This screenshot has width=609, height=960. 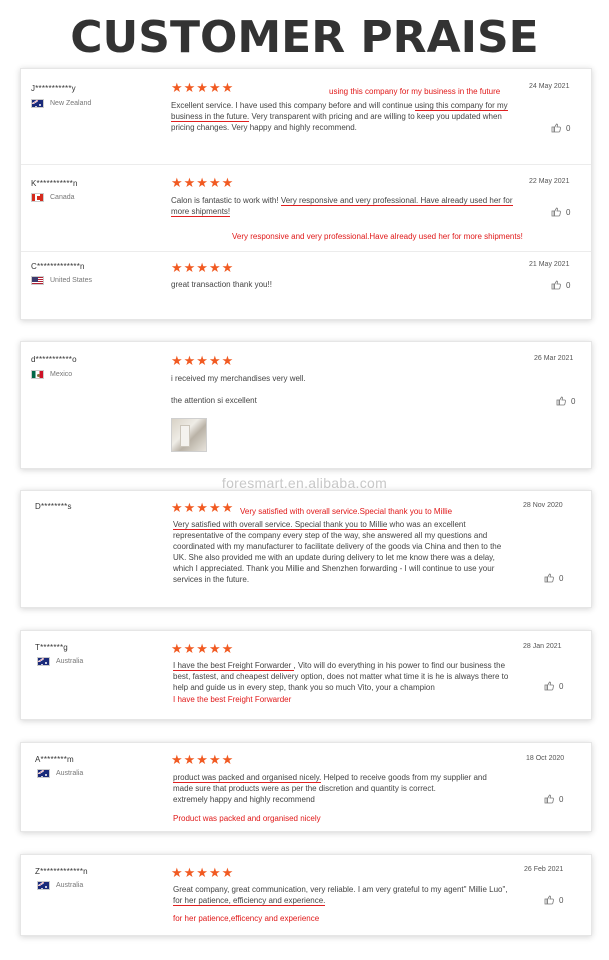 I want to click on watermark-text: foresmart.en.alibaba.com, so click(x=304, y=483).